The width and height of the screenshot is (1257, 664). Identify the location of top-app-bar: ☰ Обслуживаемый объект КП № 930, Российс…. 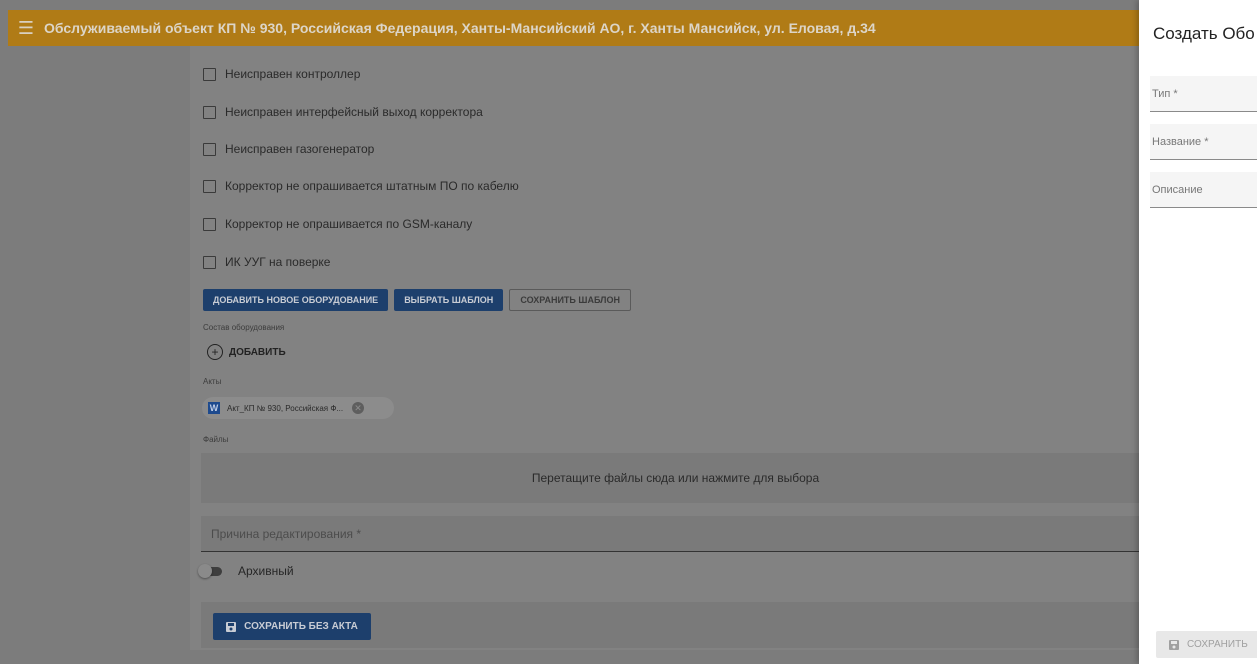
(574, 28).